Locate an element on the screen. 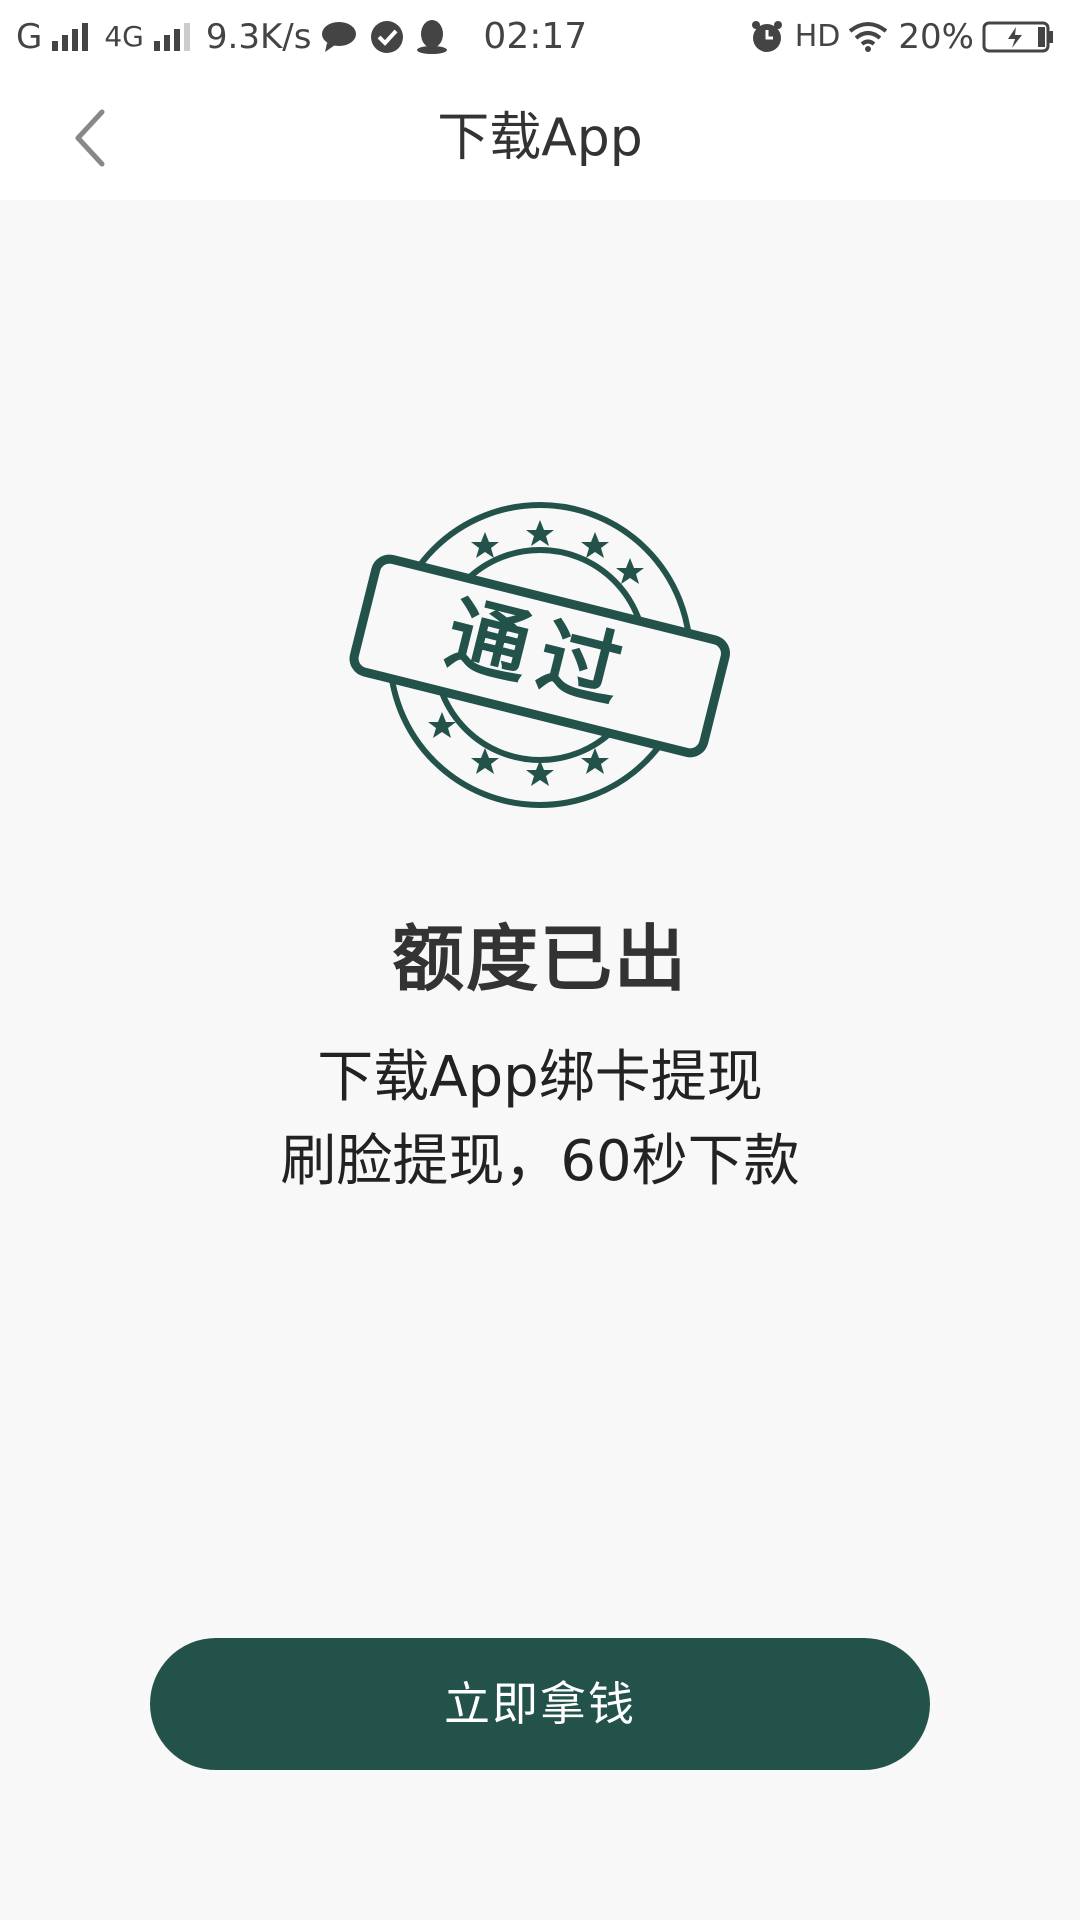 Image resolution: width=1080 pixels, height=1920 pixels. qq-penguin-icon is located at coordinates (432, 37).